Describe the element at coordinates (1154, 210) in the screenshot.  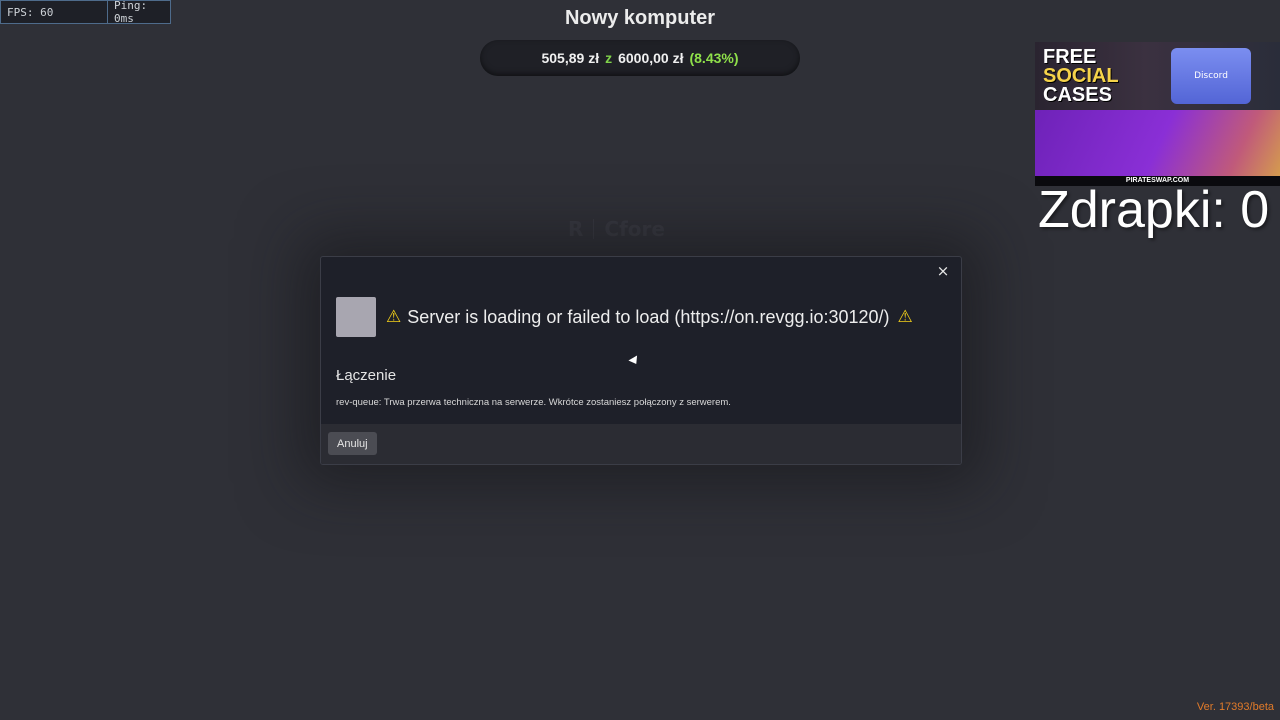
I see `scratch-card-counter: Zdrapki: 0` at that location.